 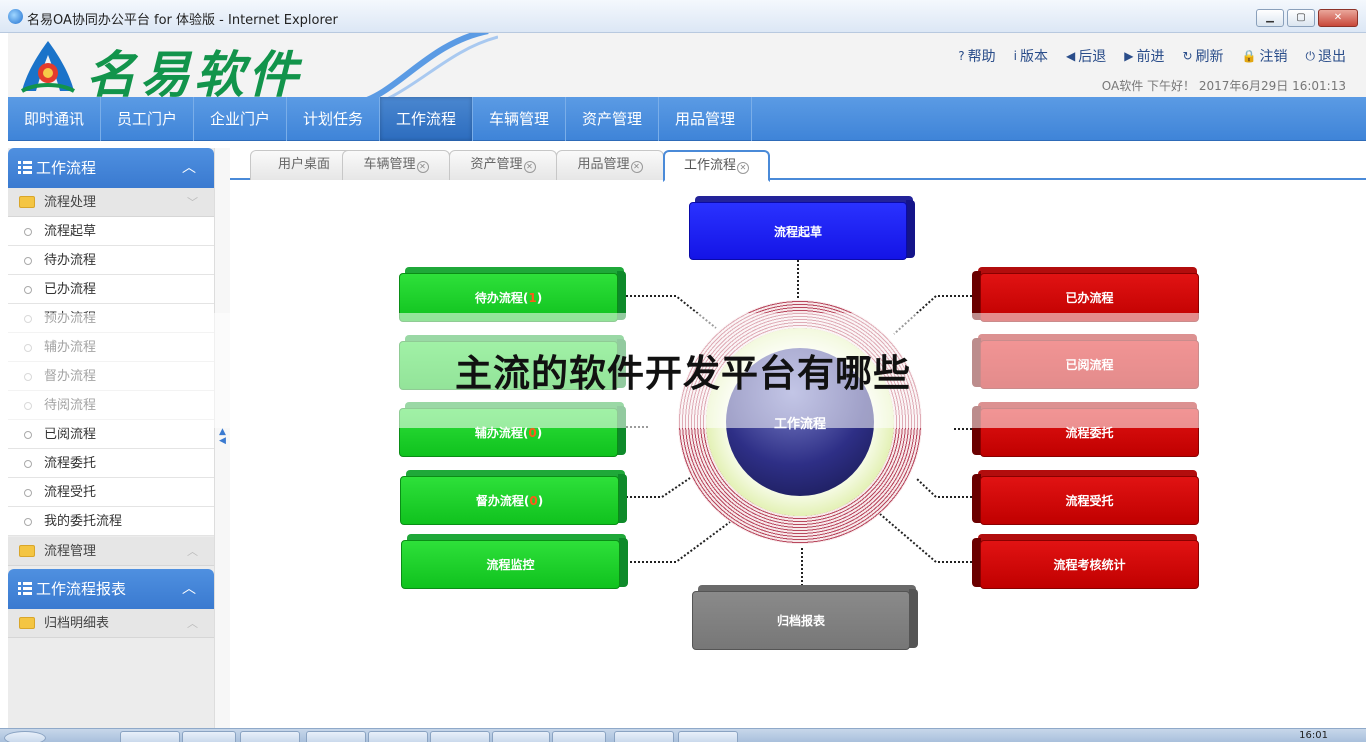 I want to click on sidebar-item-assist: 辅办流程, so click(x=111, y=347).